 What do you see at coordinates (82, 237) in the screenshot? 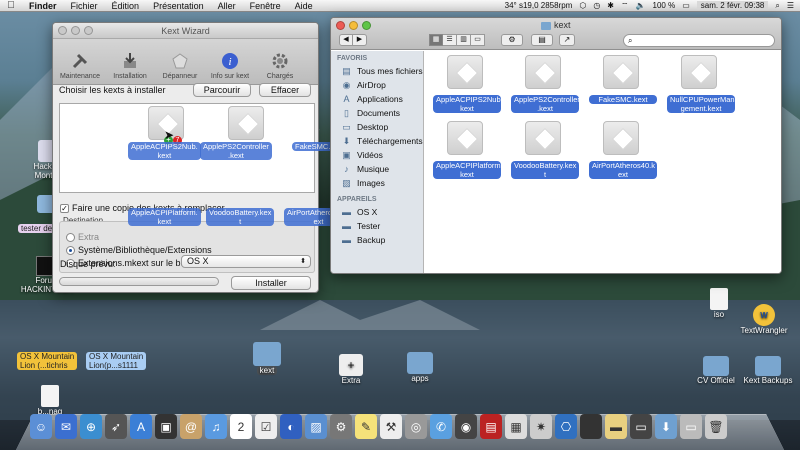
I see `dest-extra-radio: Extra` at bounding box center [82, 237].